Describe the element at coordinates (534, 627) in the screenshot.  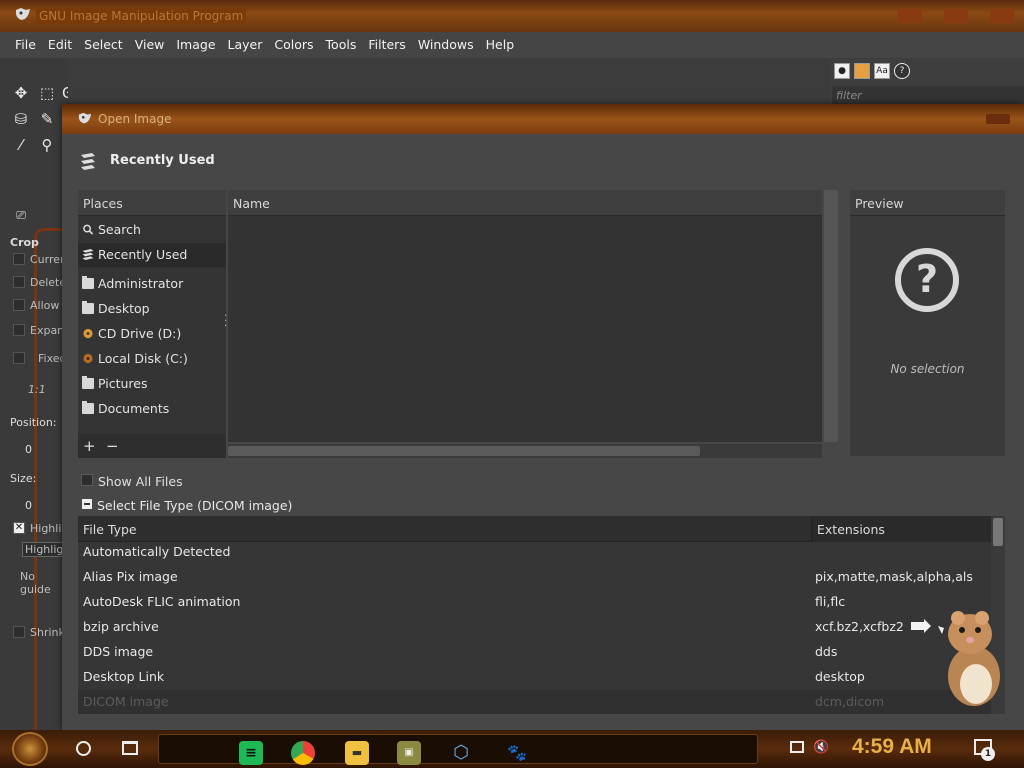
I see `table-row: bzip archive xcf.bz2,xcfbz2` at that location.